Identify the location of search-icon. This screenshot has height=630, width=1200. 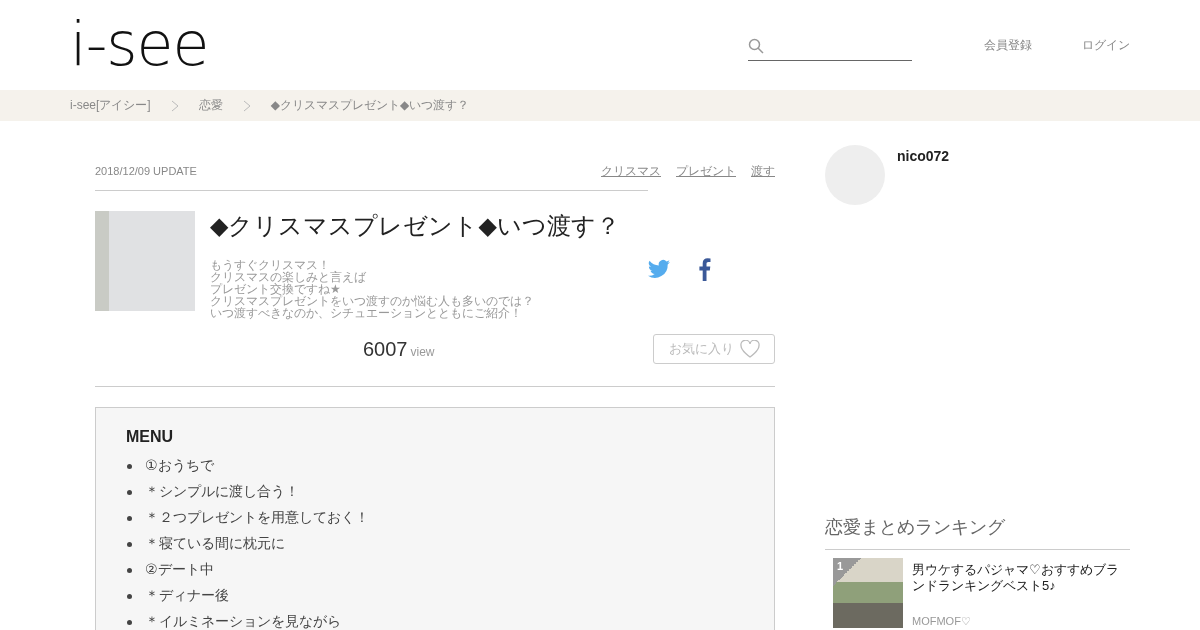
(756, 45).